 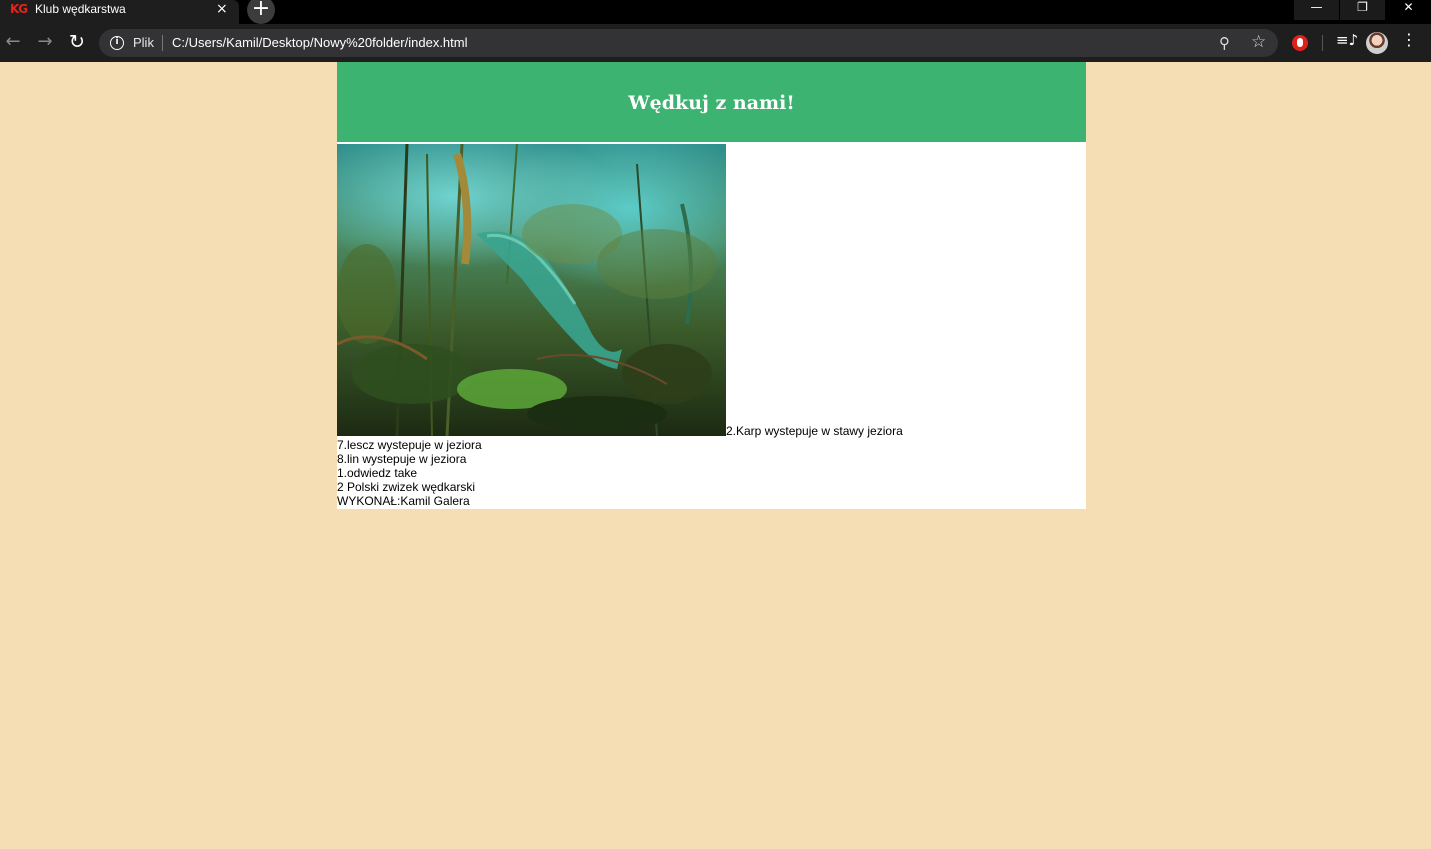 I want to click on header-banner: Wędkuj z nami!, so click(x=711, y=102).